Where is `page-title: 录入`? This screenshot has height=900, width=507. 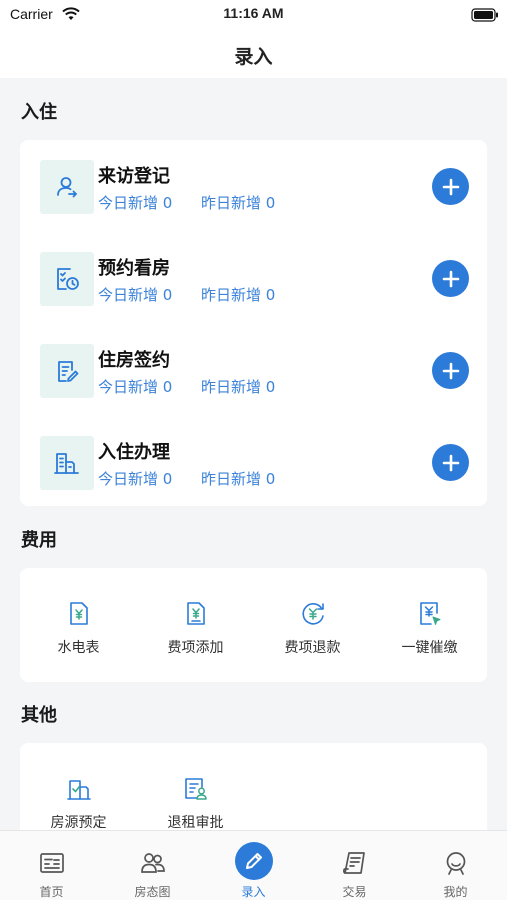
page-title: 录入 is located at coordinates (253, 57).